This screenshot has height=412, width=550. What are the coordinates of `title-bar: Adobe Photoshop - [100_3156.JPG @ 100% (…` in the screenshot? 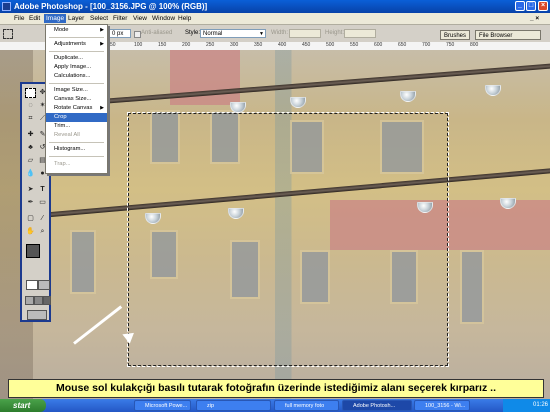 It's located at (275, 6).